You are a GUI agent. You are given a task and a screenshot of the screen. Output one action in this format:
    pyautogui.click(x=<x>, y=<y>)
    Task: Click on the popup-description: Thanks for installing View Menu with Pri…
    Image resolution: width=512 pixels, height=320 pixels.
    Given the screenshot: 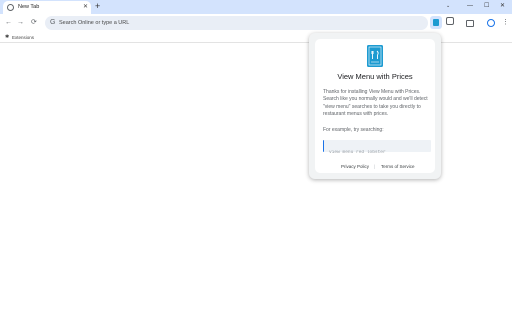 What is the action you would take?
    pyautogui.click(x=375, y=103)
    